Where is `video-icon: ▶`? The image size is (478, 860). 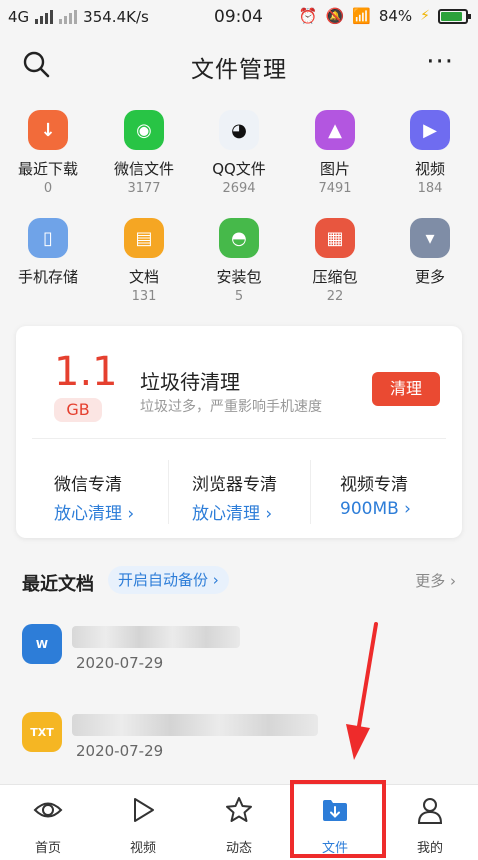 video-icon: ▶ is located at coordinates (430, 130).